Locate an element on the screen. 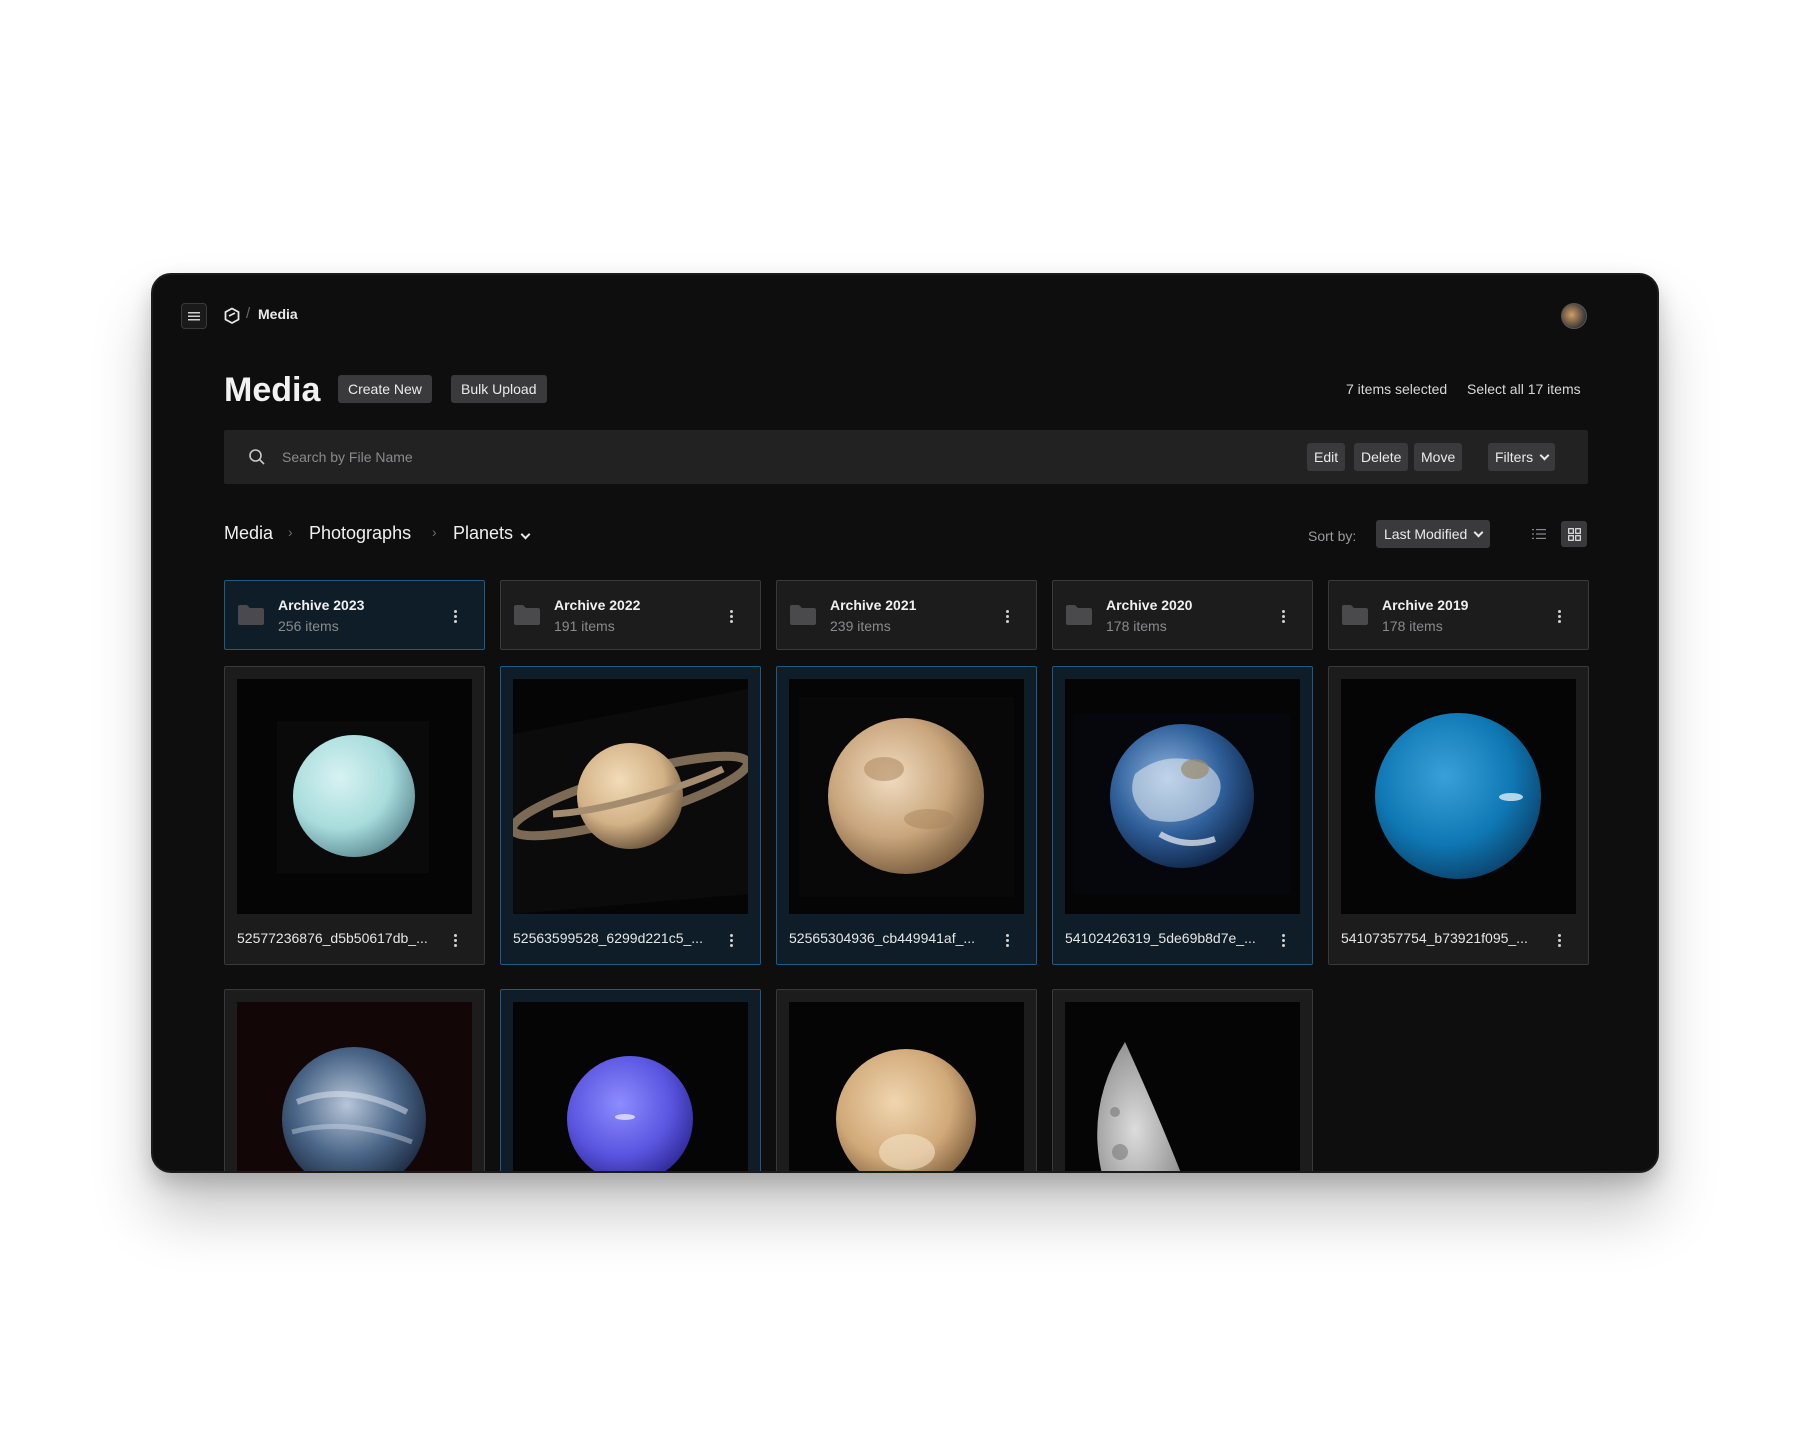 The image size is (1800, 1440). logo-icon is located at coordinates (232, 316).